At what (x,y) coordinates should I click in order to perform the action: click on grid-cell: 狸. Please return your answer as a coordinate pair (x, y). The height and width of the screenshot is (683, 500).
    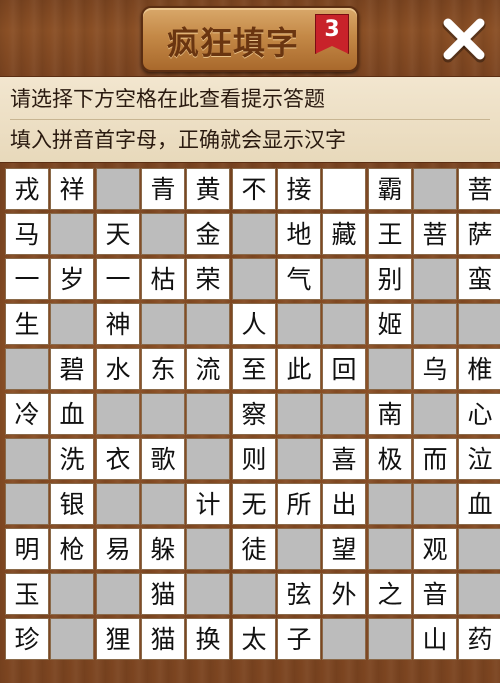
    Looking at the image, I should click on (118, 639).